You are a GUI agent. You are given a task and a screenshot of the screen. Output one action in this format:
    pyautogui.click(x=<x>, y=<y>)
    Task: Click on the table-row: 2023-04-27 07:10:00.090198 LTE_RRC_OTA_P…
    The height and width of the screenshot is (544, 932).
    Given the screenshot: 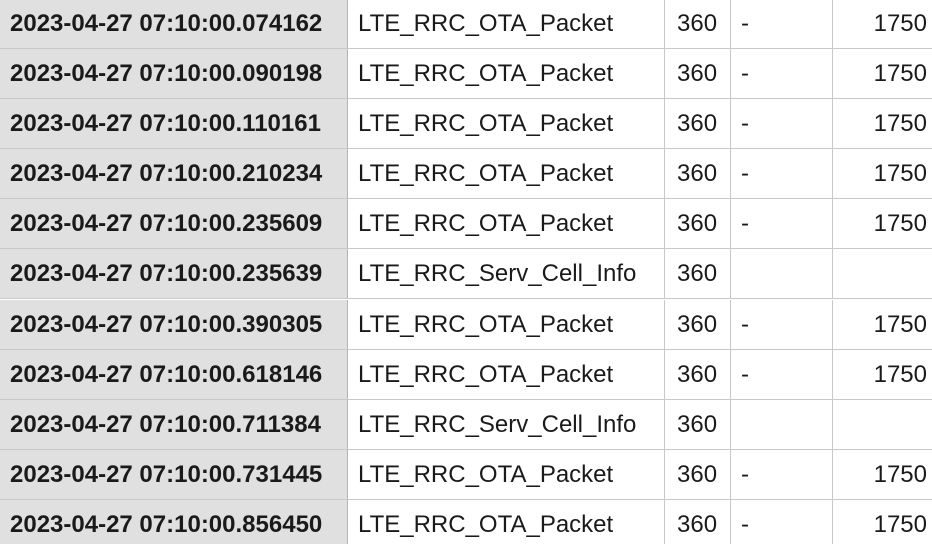 What is the action you would take?
    pyautogui.click(x=466, y=74)
    